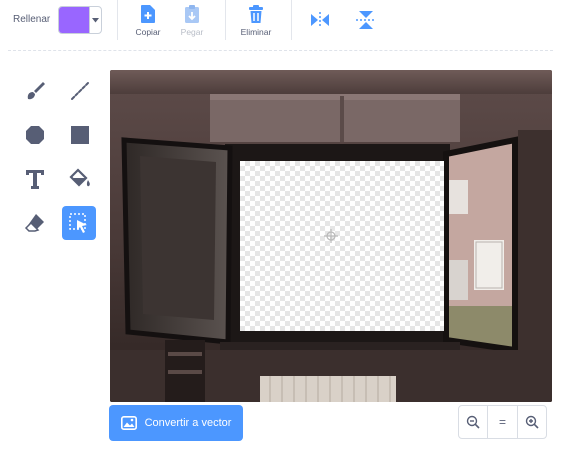 Image resolution: width=569 pixels, height=450 pixels. Describe the element at coordinates (148, 32) in the screenshot. I see `copy-label: Copiar` at that location.